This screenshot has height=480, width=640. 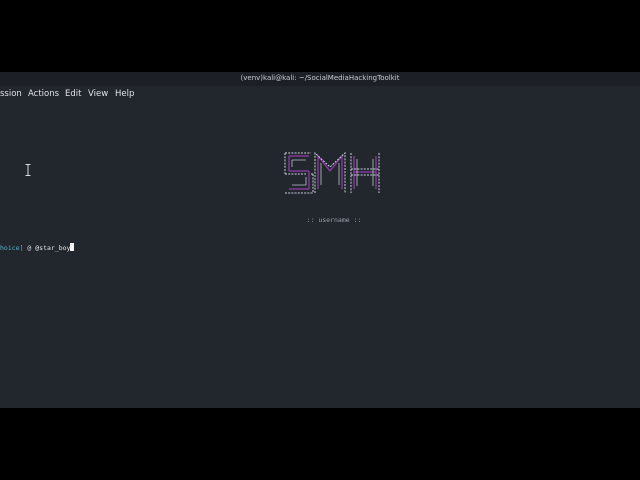 I want to click on menu-bar: ssion Actions Edit View Help, so click(x=320, y=94).